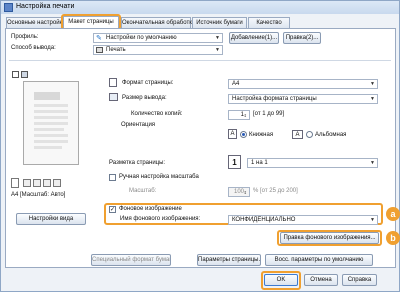 The image size is (400, 292). I want to click on scale-range: % [от 25 до 200], so click(275, 191).